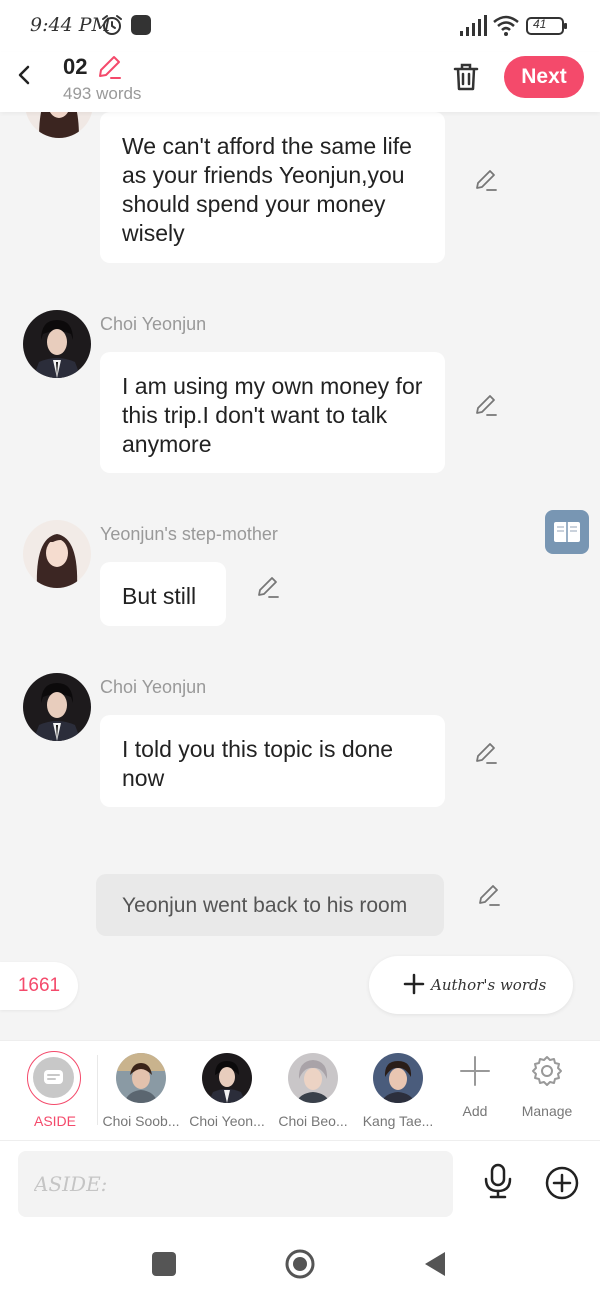 Image resolution: width=600 pixels, height=1300 pixels. Describe the element at coordinates (547, 1071) in the screenshot. I see `gear-icon` at that location.